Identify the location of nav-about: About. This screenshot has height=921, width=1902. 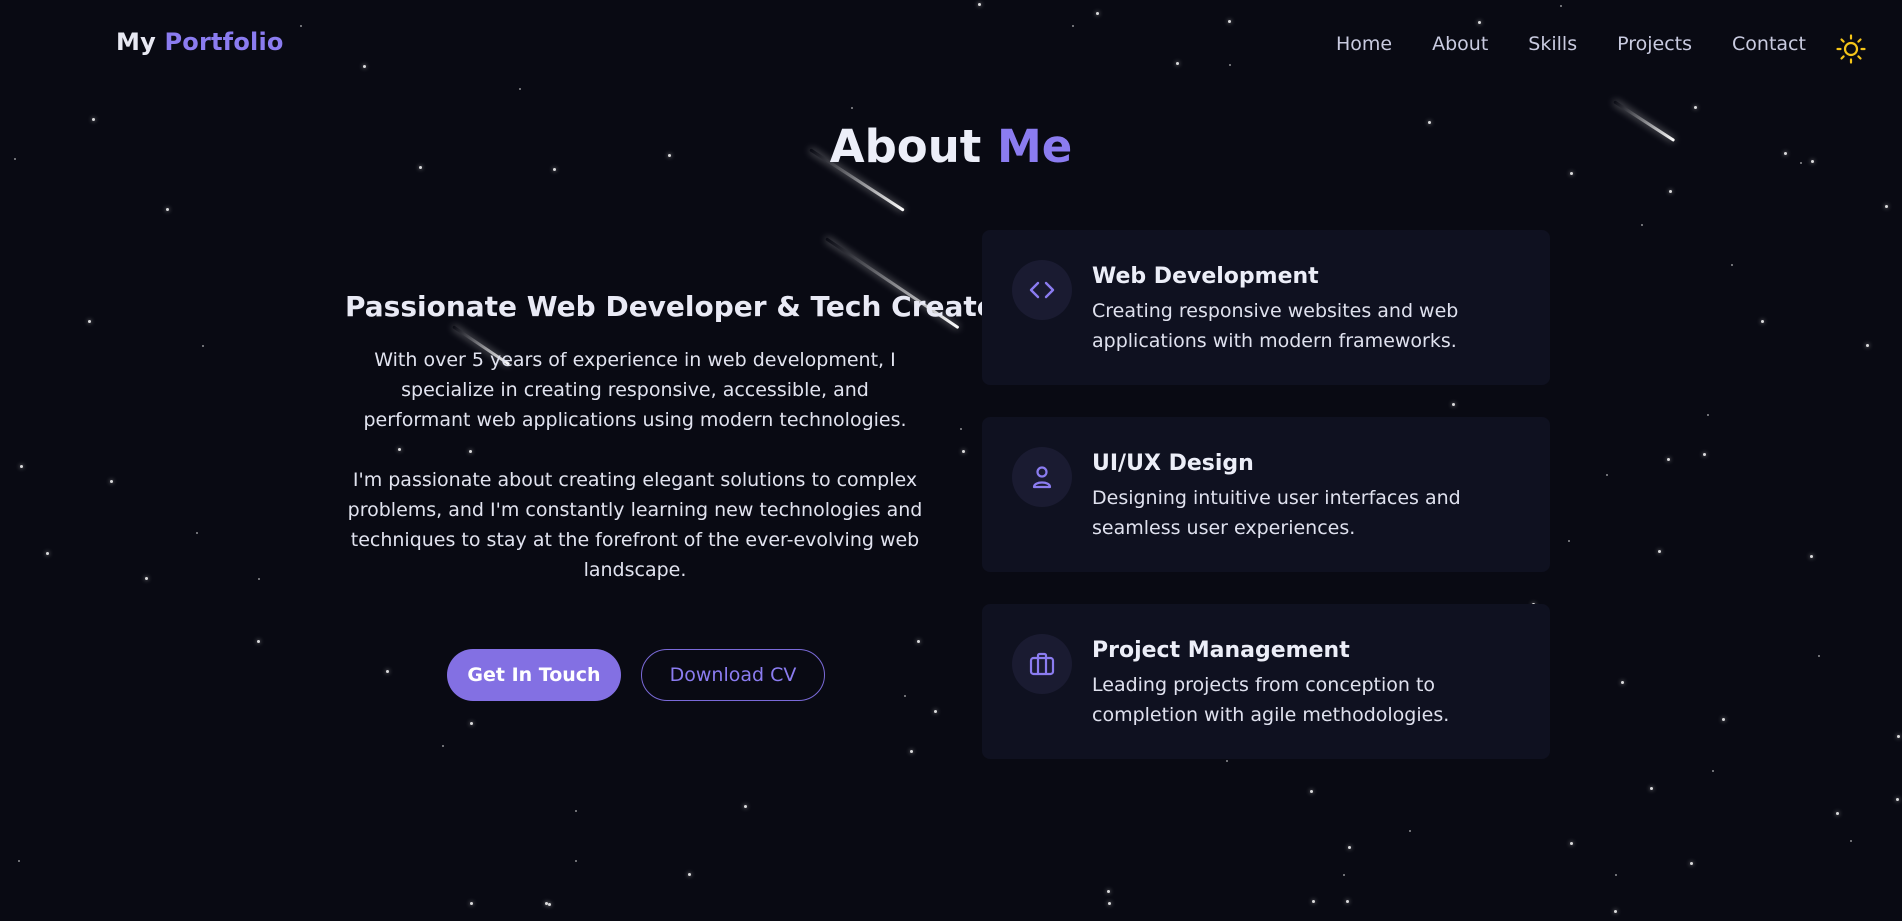
(1460, 44).